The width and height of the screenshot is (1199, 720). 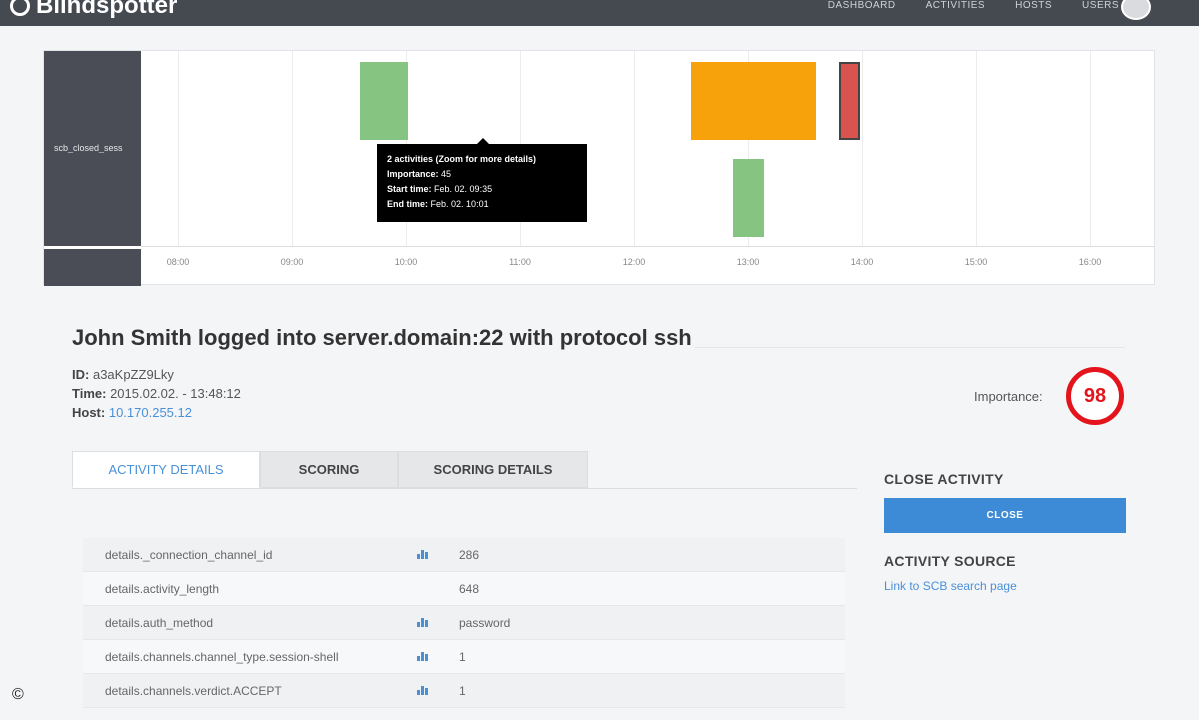 What do you see at coordinates (463, 189) in the screenshot?
I see `tooltip-start-value: Feb. 02. 09:35` at bounding box center [463, 189].